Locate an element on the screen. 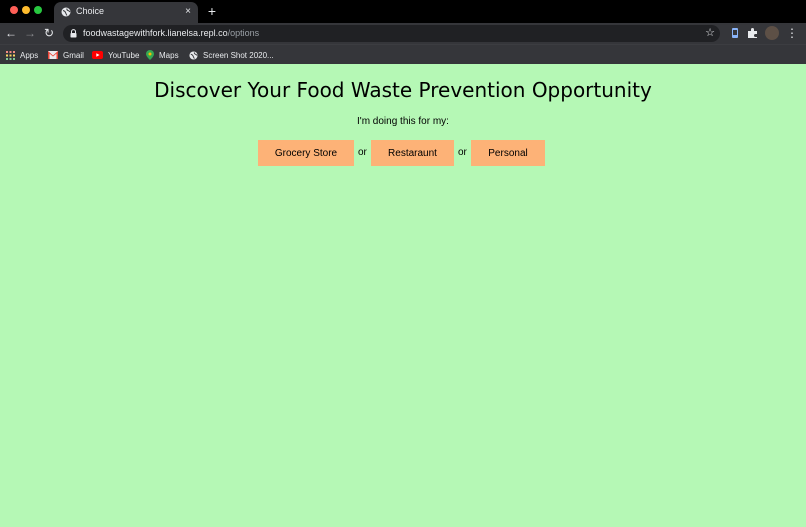 This screenshot has height=527, width=806. bookmark-youtube: YouTube is located at coordinates (115, 55).